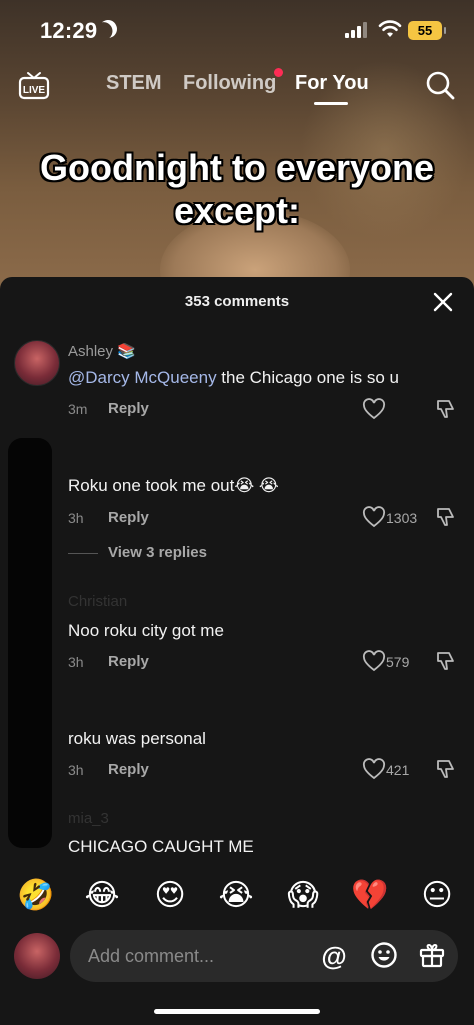 The image size is (474, 1025). Describe the element at coordinates (198, 956) in the screenshot. I see `comment-input` at that location.